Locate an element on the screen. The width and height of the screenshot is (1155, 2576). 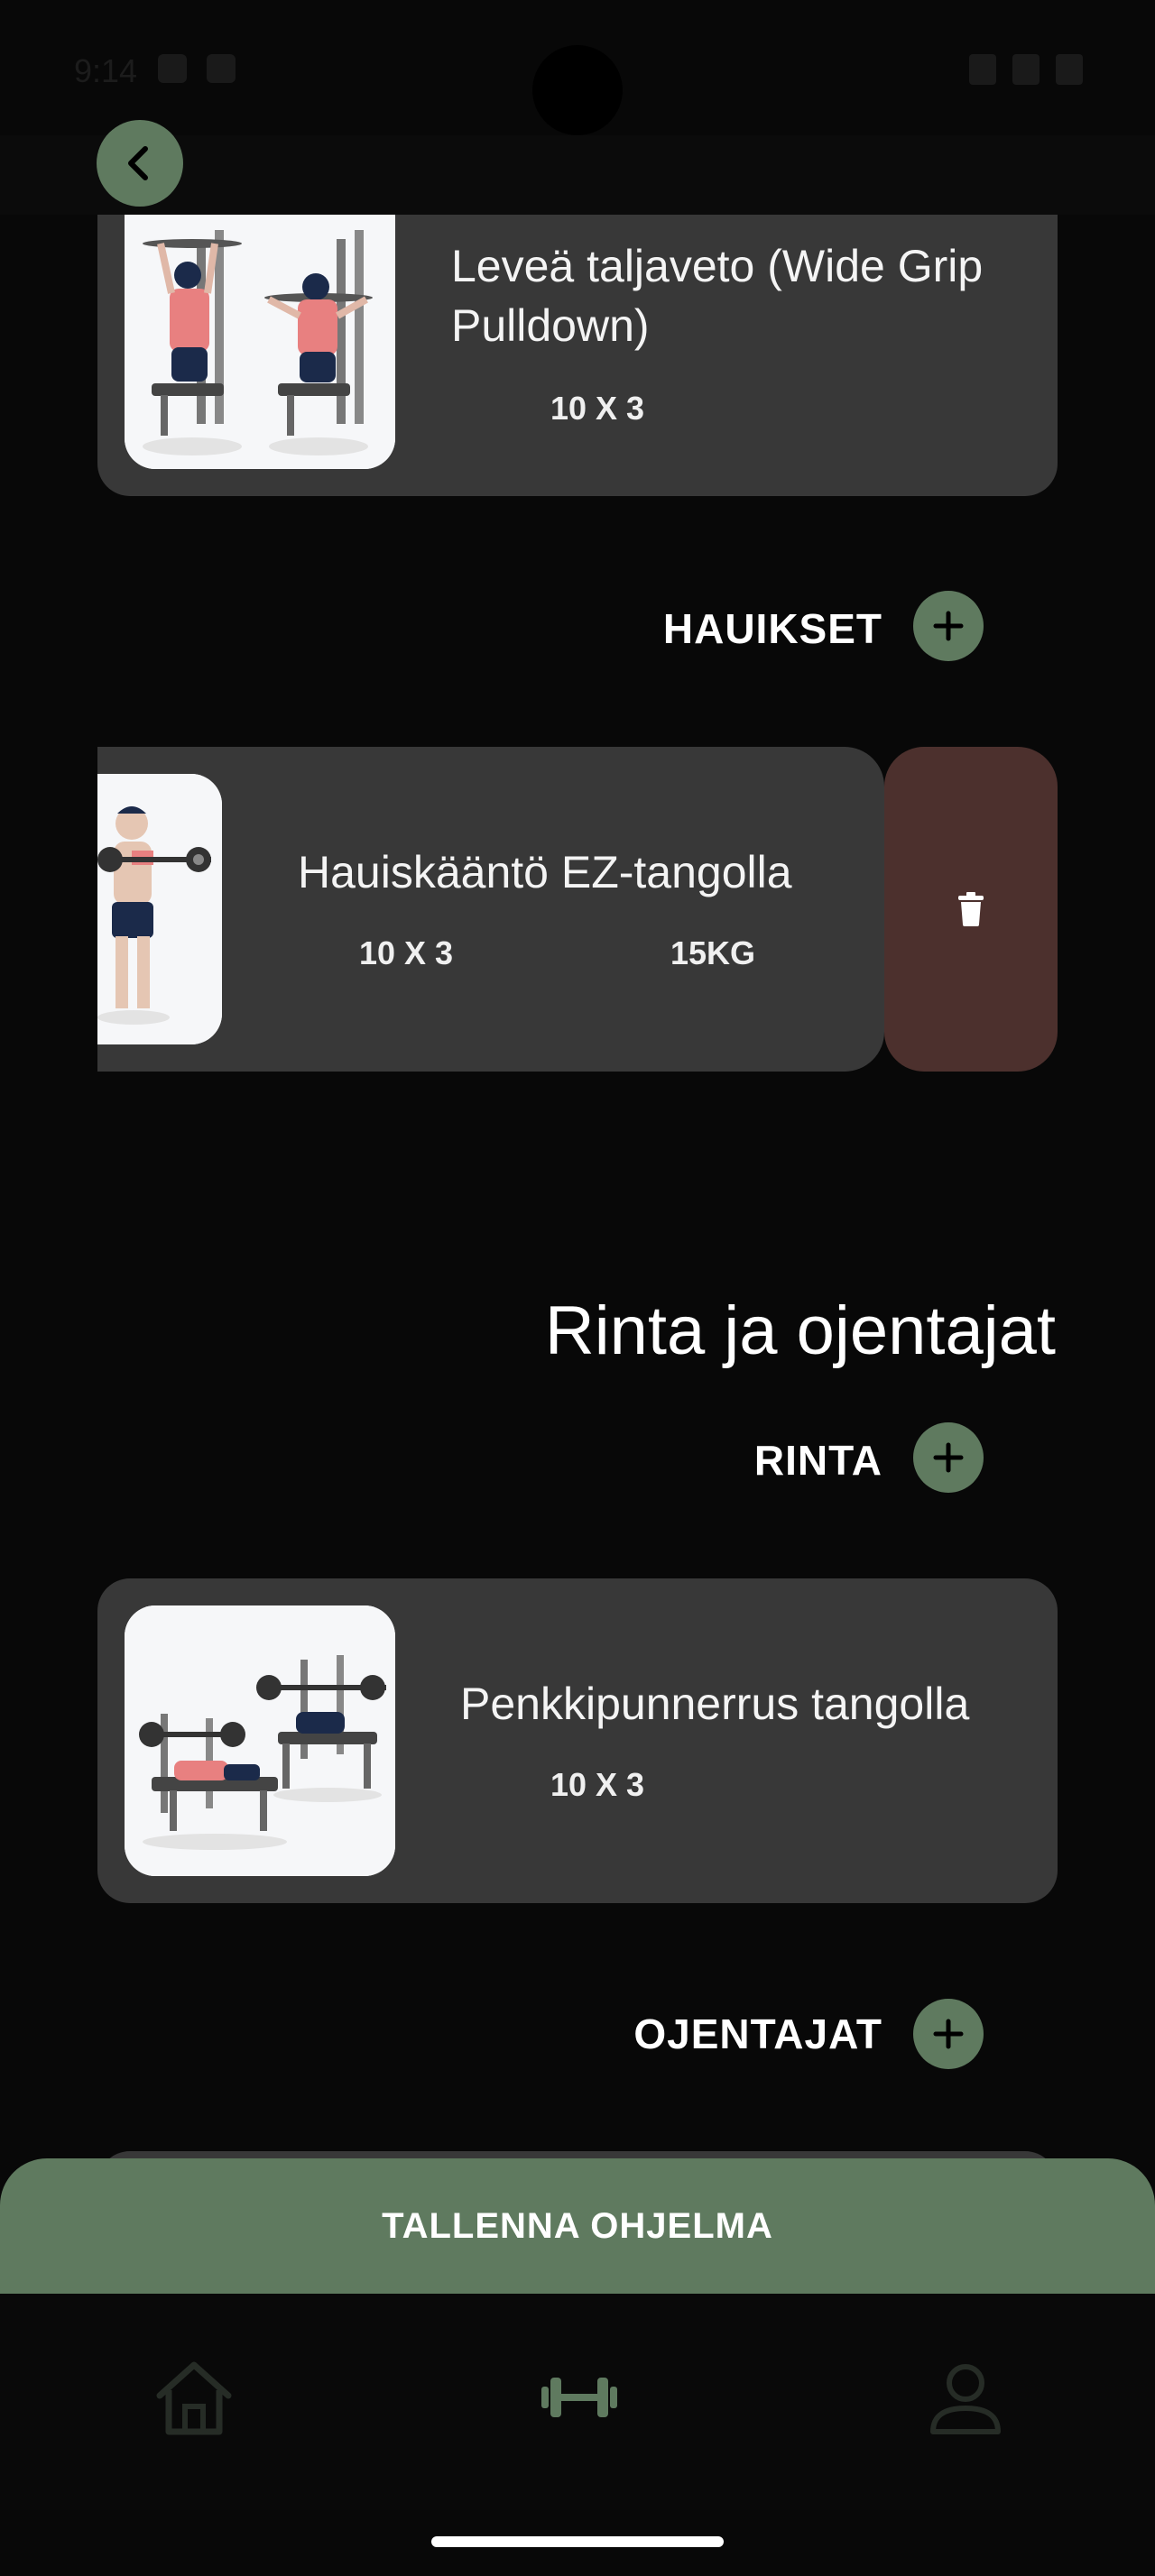
bottom-navigation is located at coordinates (577, 2402).